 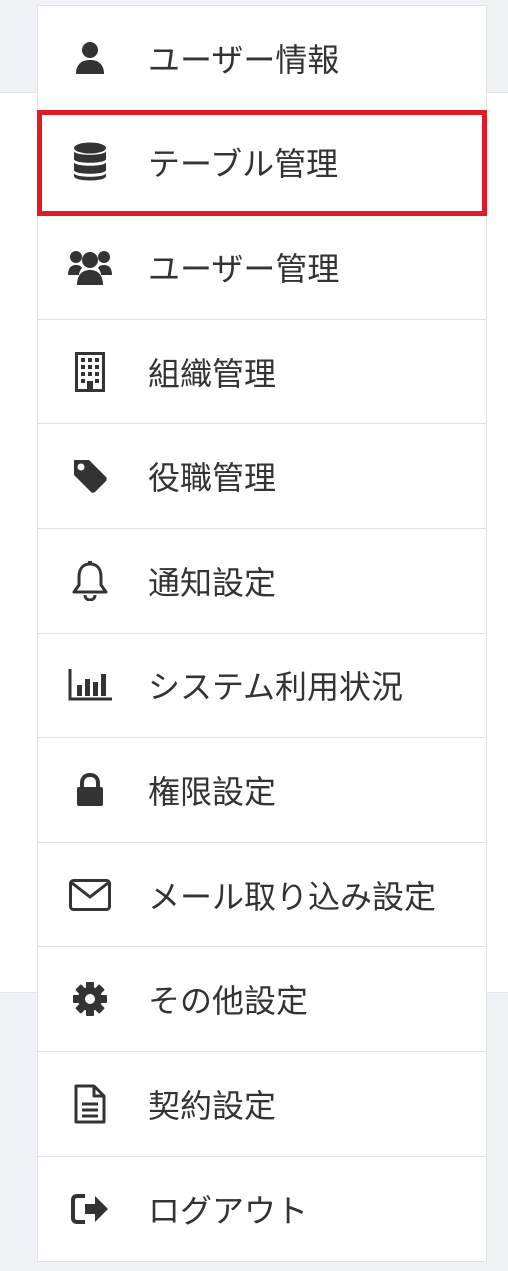 What do you see at coordinates (90, 476) in the screenshot?
I see `tag-icon` at bounding box center [90, 476].